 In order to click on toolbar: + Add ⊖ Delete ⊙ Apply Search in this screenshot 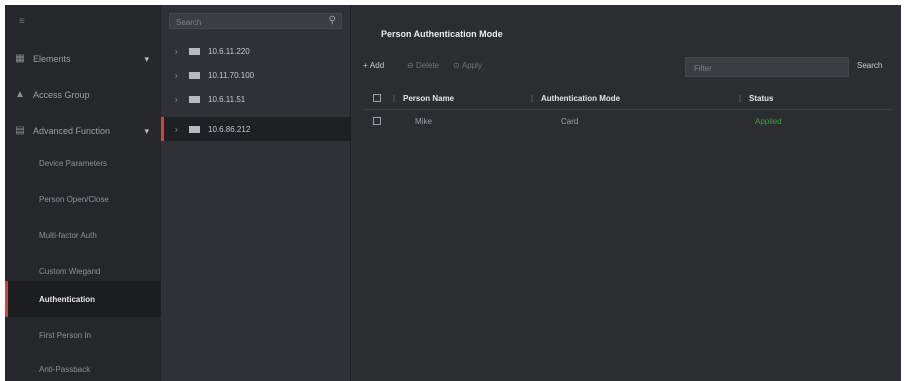, I will do `click(626, 67)`.